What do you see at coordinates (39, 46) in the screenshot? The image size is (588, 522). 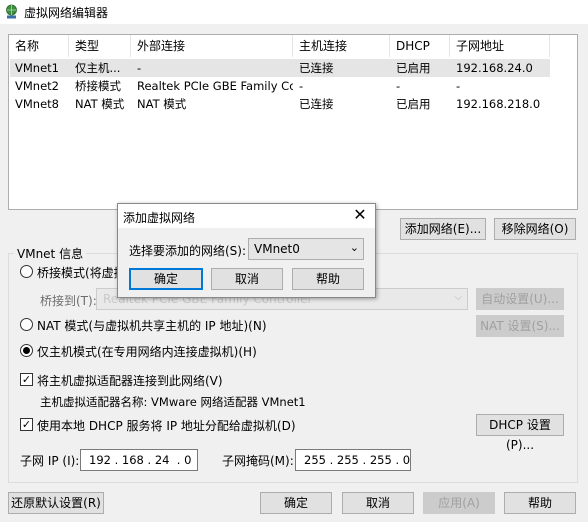 I see `column-header-name: 名称` at bounding box center [39, 46].